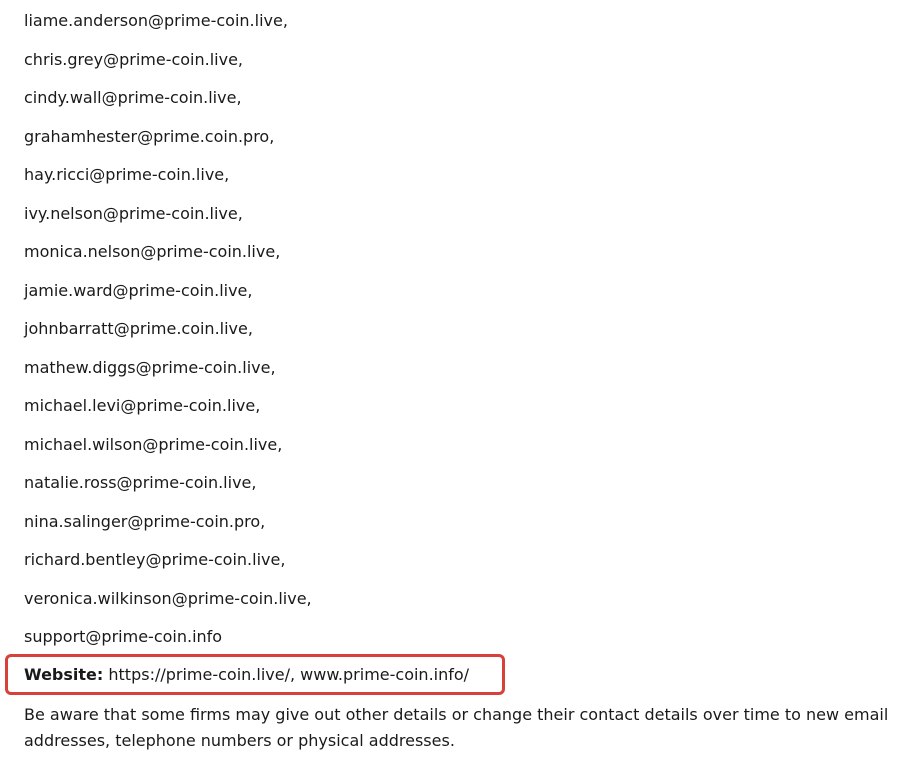 This screenshot has width=910, height=765. Describe the element at coordinates (145, 521) in the screenshot. I see `email-item: nina.salinger@prime-coin.pro,` at that location.